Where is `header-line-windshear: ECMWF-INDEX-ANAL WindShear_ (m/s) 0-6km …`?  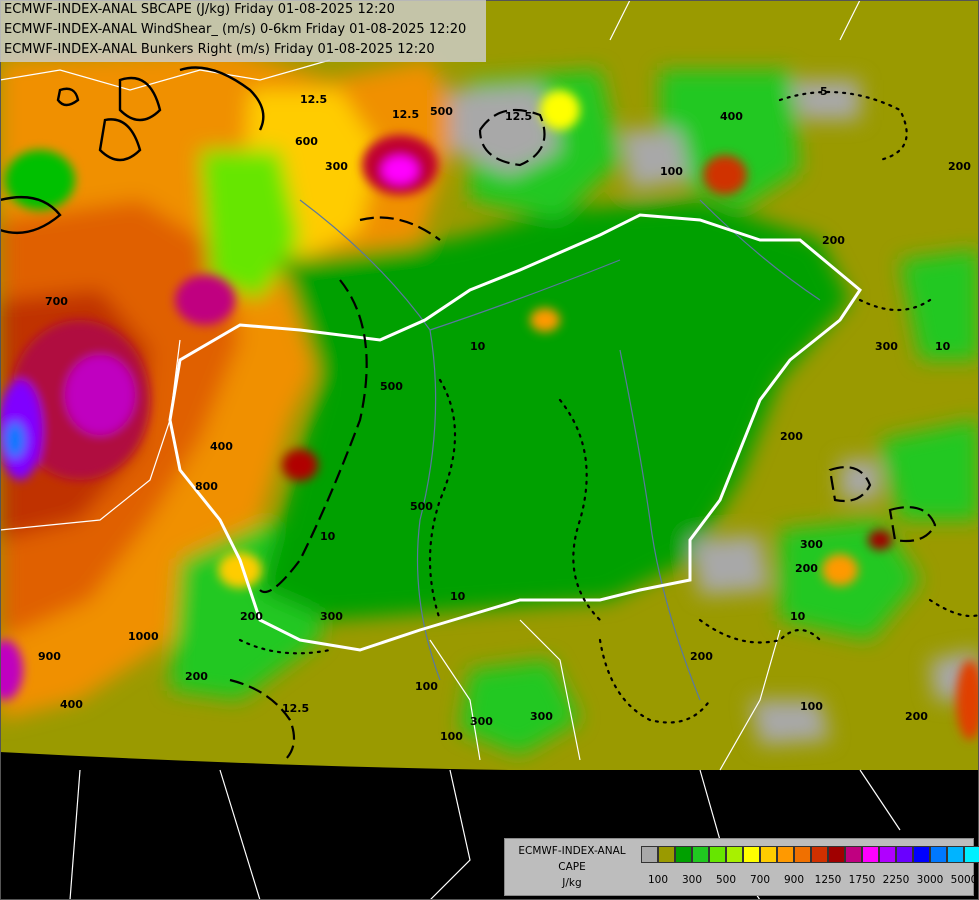 header-line-windshear: ECMWF-INDEX-ANAL WindShear_ (m/s) 0-6km … is located at coordinates (235, 29).